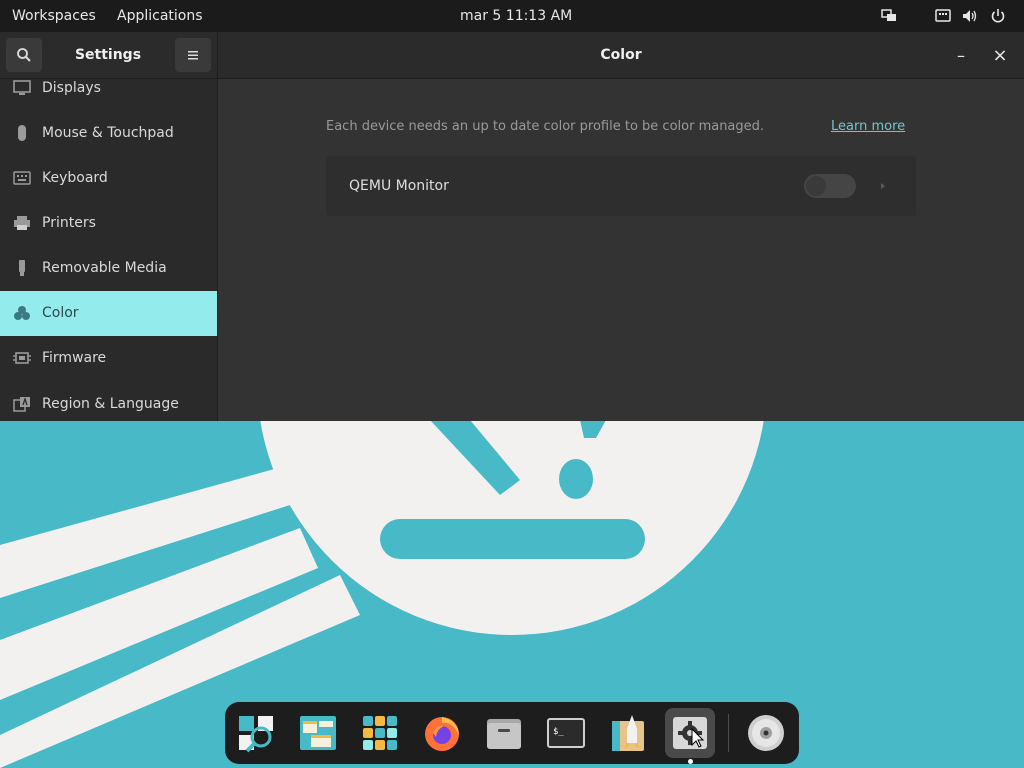 The image size is (1024, 768). Describe the element at coordinates (621, 186) in the screenshot. I see `device-row: QEMU Monitor` at that location.